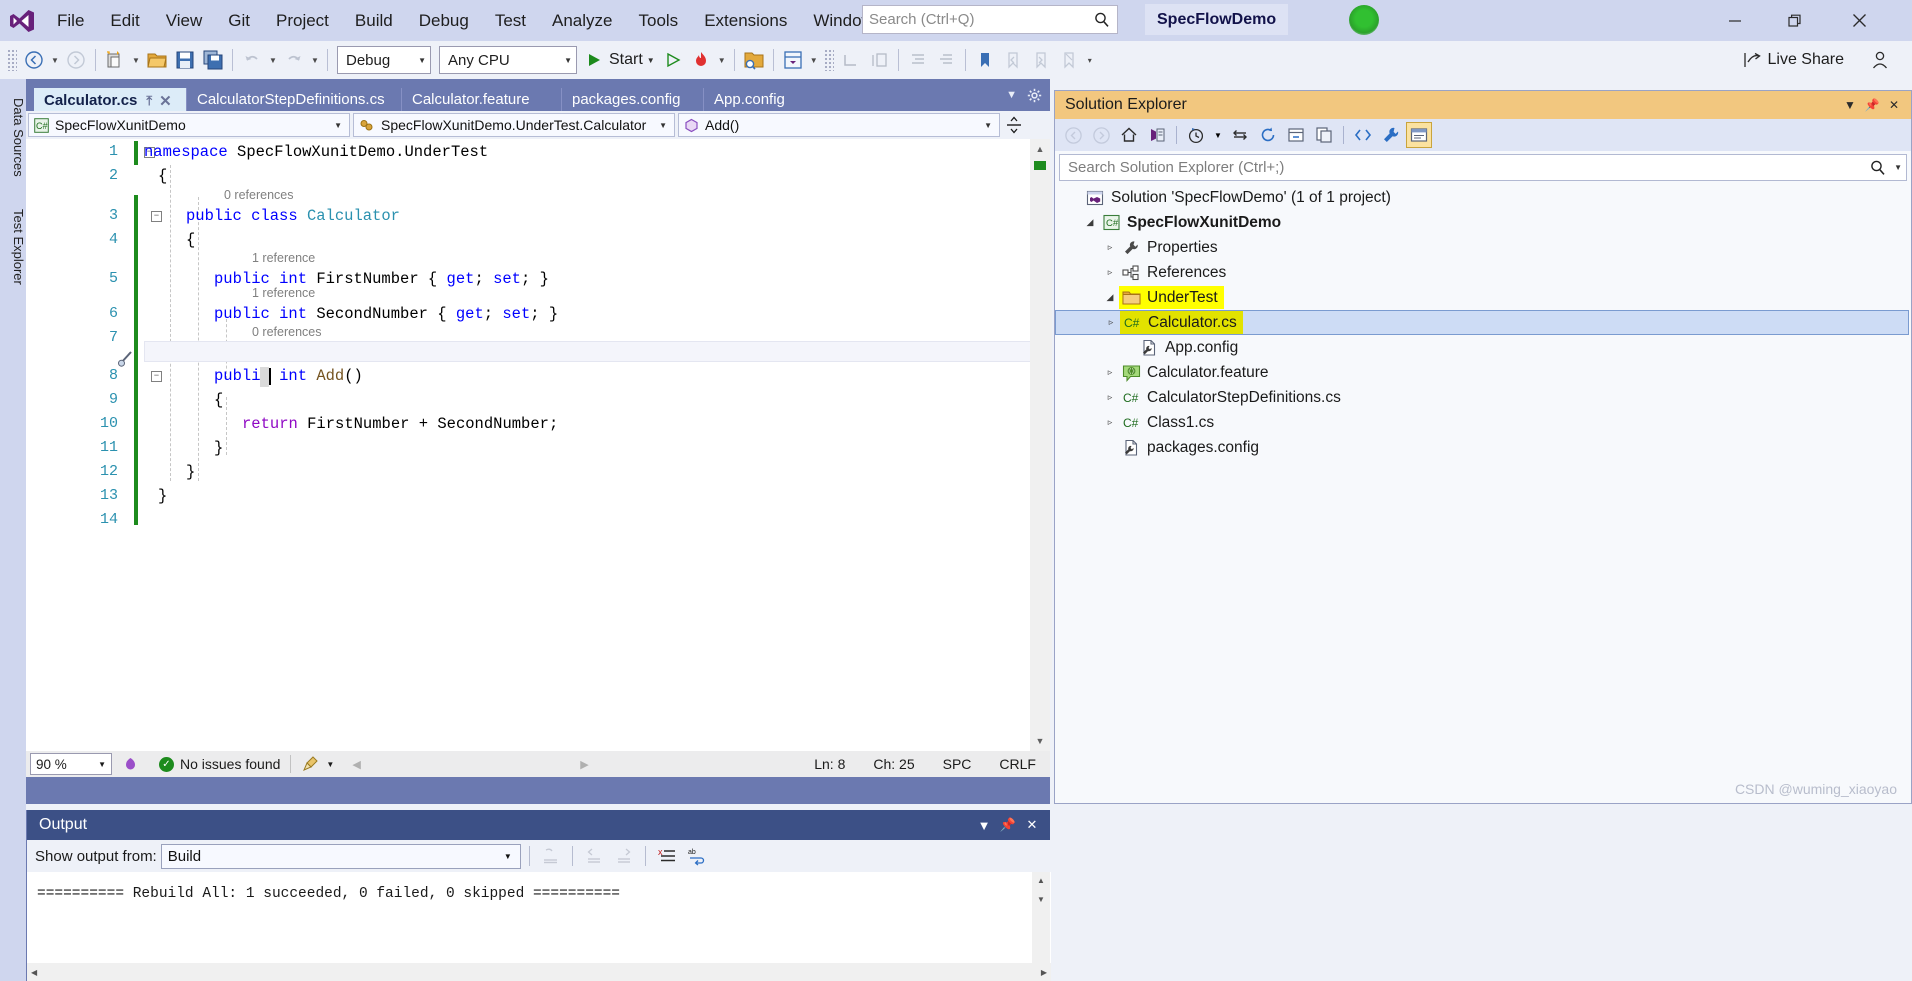 The height and width of the screenshot is (981, 1912). What do you see at coordinates (1483, 167) in the screenshot?
I see `solution-explorer-search-input: Search Solution Explorer (Ctrl+;) ▼` at bounding box center [1483, 167].